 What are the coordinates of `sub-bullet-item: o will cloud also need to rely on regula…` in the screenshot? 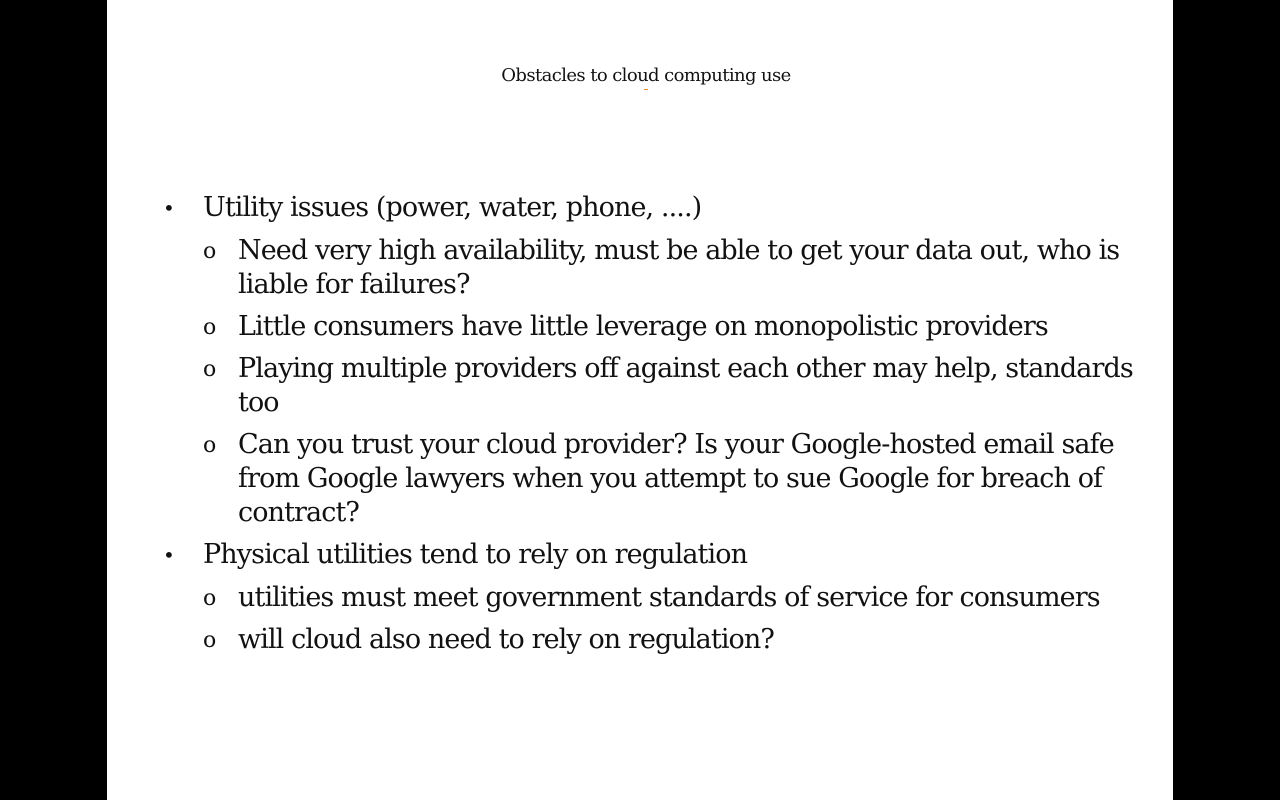 It's located at (640, 640).